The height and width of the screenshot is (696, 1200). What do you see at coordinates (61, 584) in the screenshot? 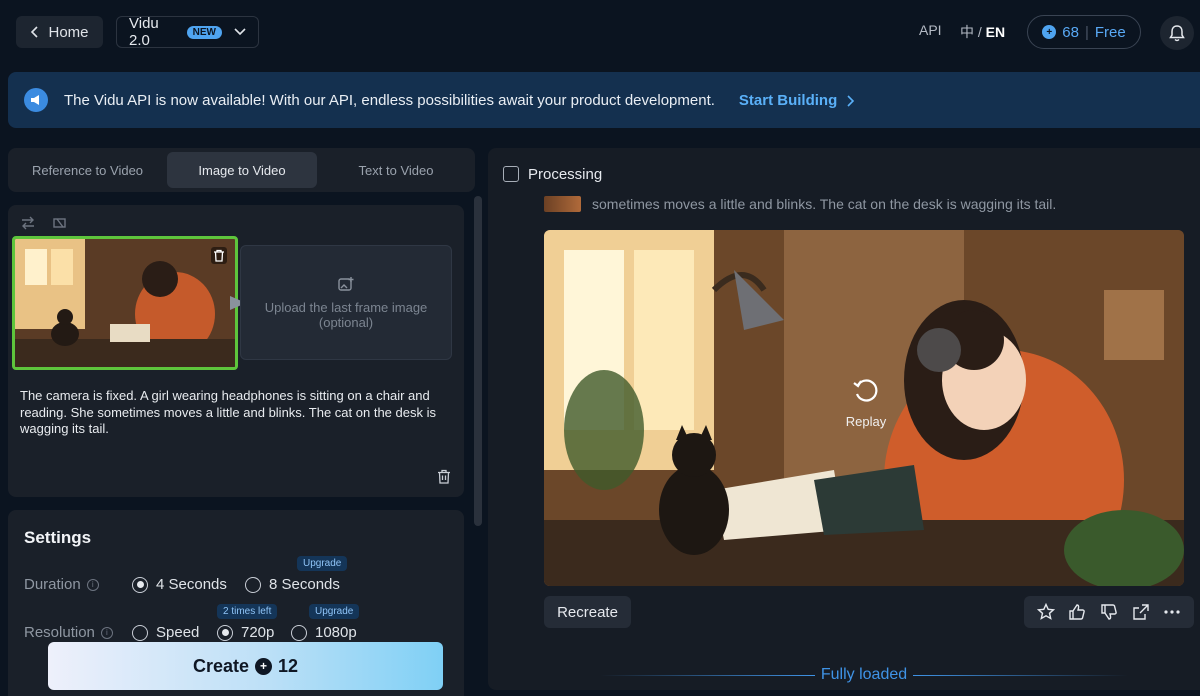
I see `duration-label: Duration i` at bounding box center [61, 584].